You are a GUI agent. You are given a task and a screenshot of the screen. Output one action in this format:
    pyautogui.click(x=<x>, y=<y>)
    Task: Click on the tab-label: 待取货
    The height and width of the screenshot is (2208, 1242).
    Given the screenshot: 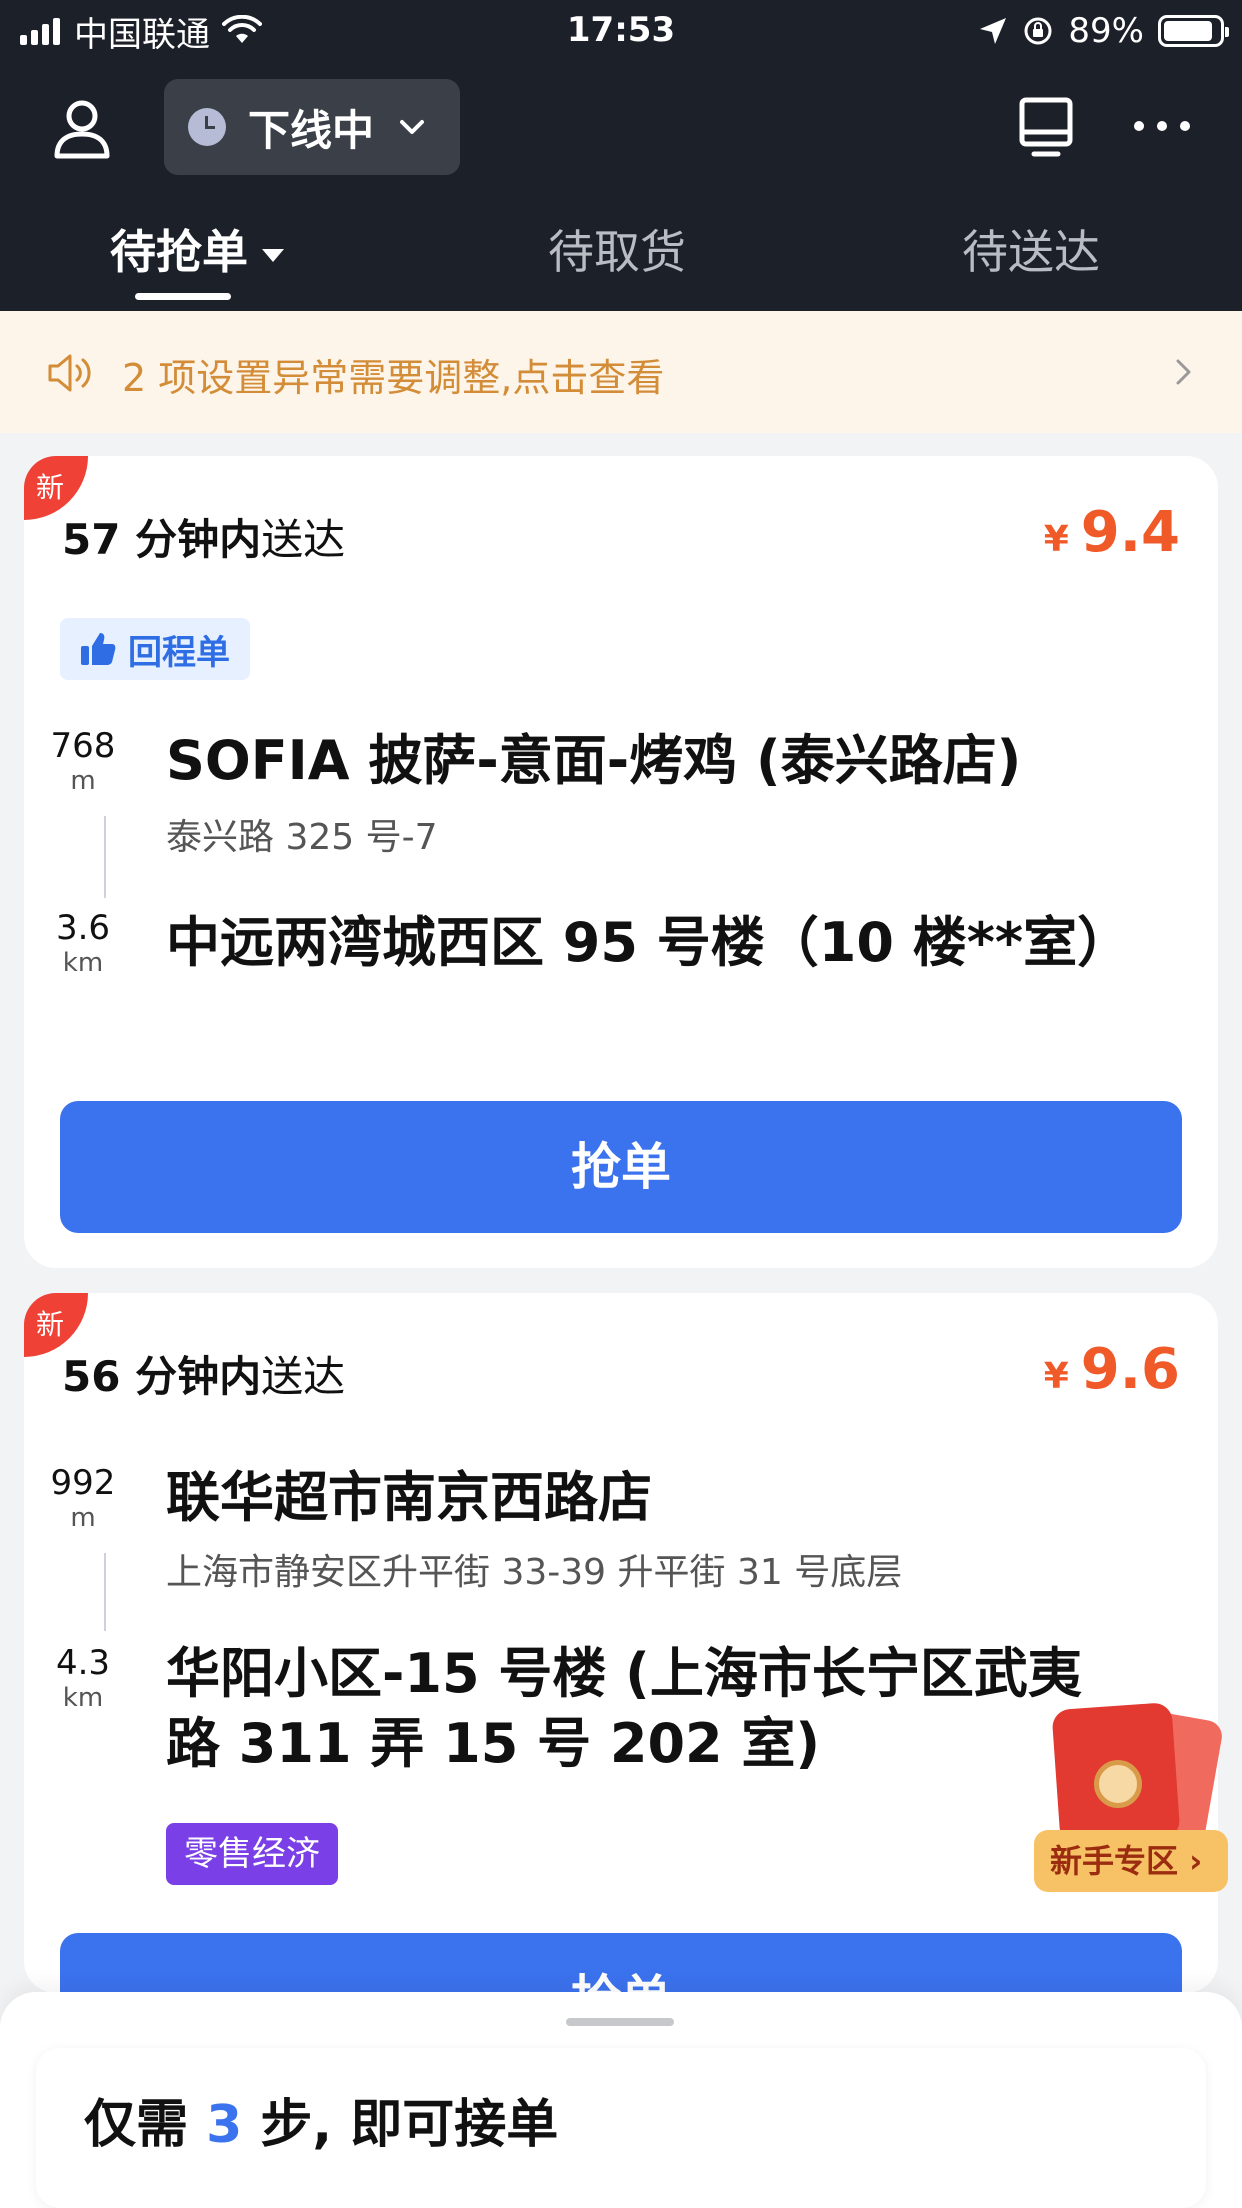 What is the action you would take?
    pyautogui.click(x=617, y=252)
    